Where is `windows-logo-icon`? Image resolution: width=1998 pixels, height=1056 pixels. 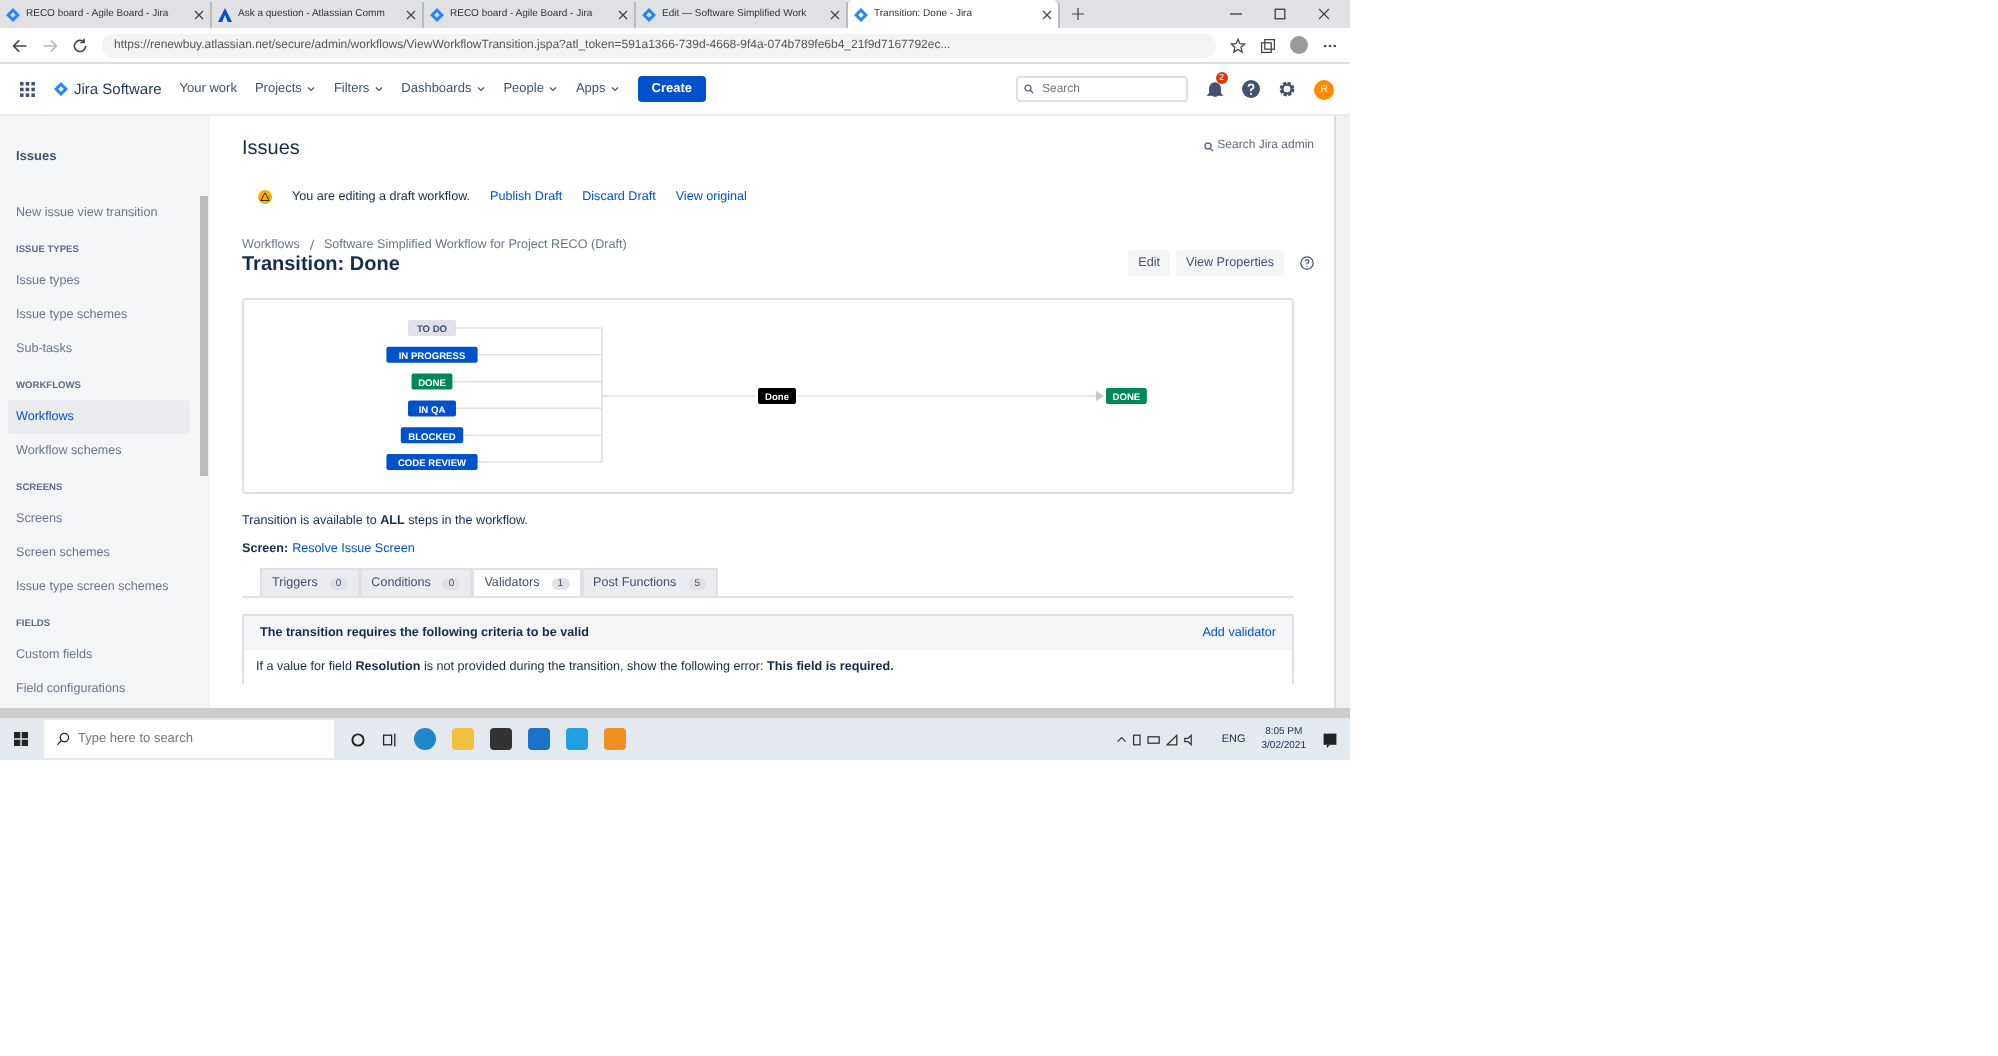 windows-logo-icon is located at coordinates (21, 739).